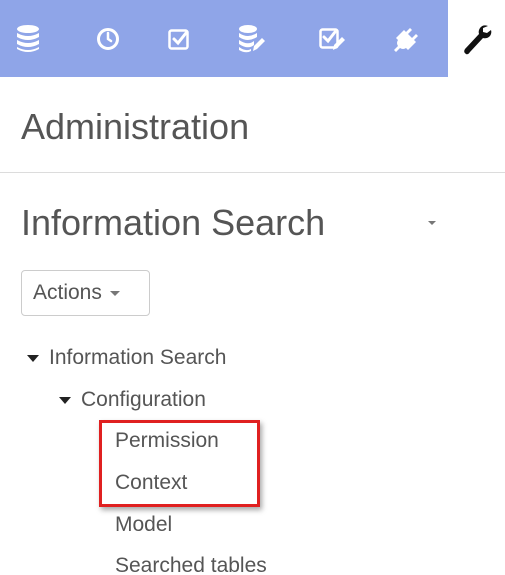 The height and width of the screenshot is (575, 505). I want to click on section-title: Information Search, so click(173, 222).